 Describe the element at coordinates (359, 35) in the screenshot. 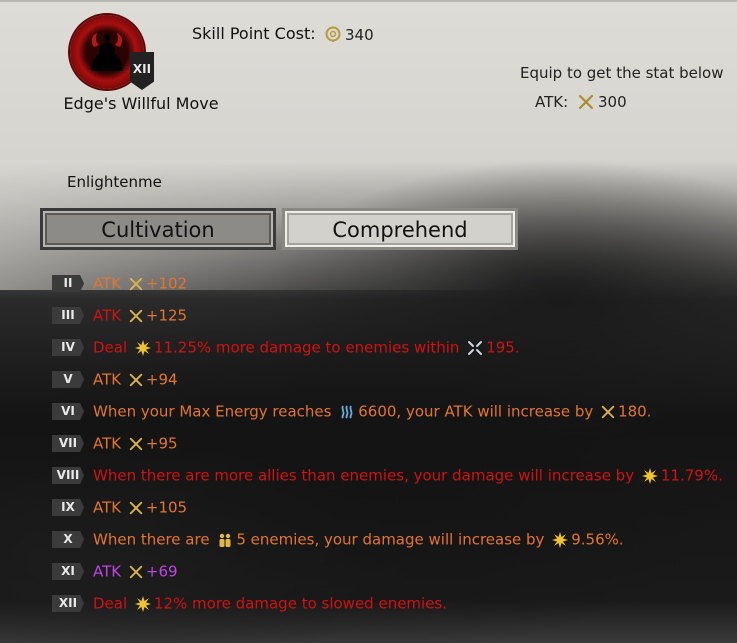

I see `skill-point-cost-value: 340` at that location.